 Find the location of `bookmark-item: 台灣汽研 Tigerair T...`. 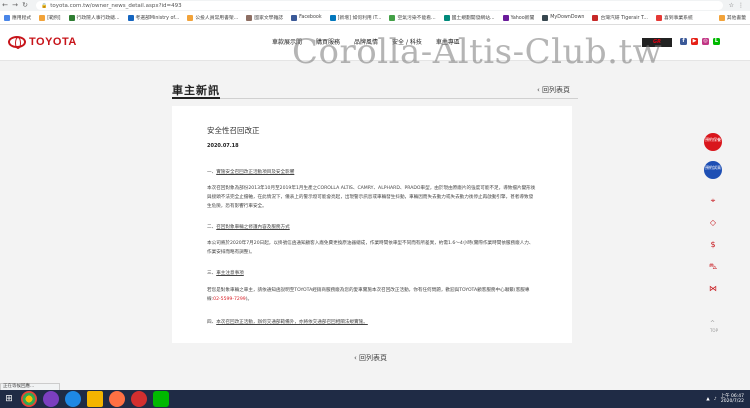

bookmark-item: 台灣汽研 Tigerair T... is located at coordinates (620, 17).